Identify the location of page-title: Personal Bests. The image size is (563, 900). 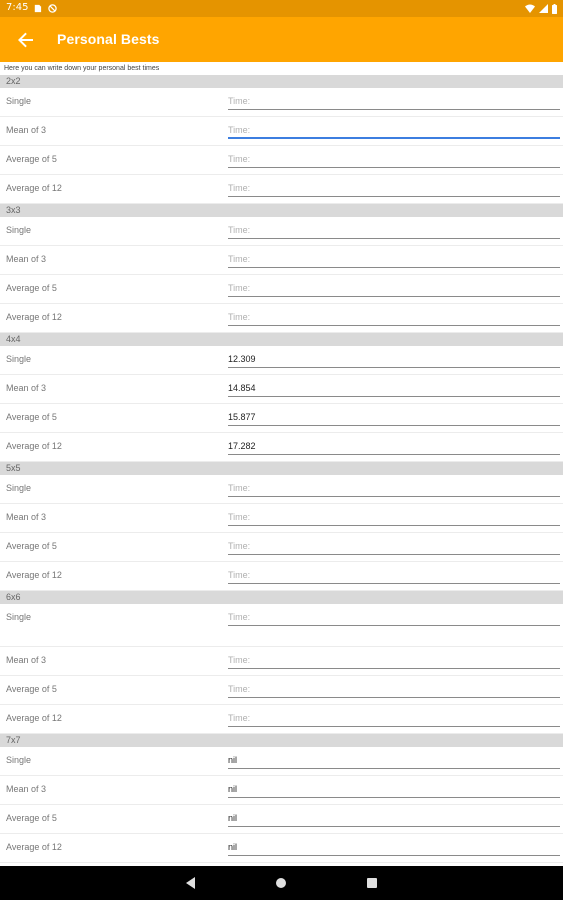
(108, 39).